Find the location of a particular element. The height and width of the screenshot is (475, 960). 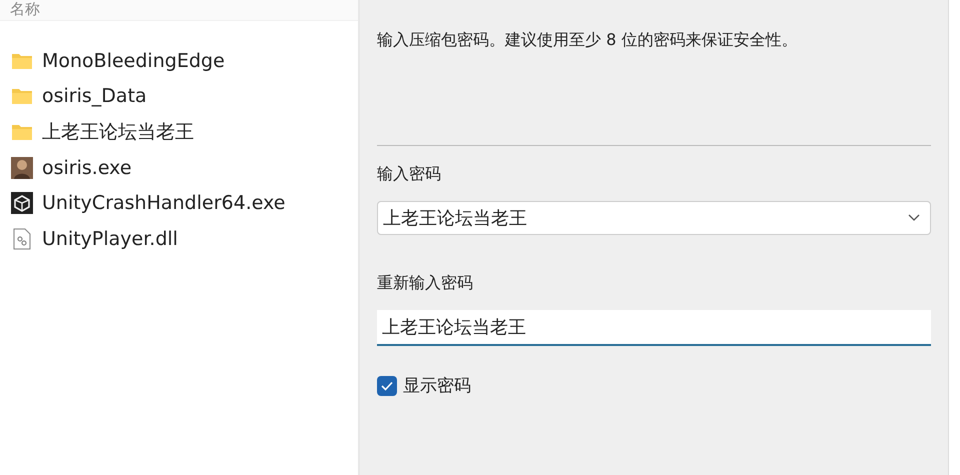

file-name: UnityPlayer.dll is located at coordinates (110, 239).